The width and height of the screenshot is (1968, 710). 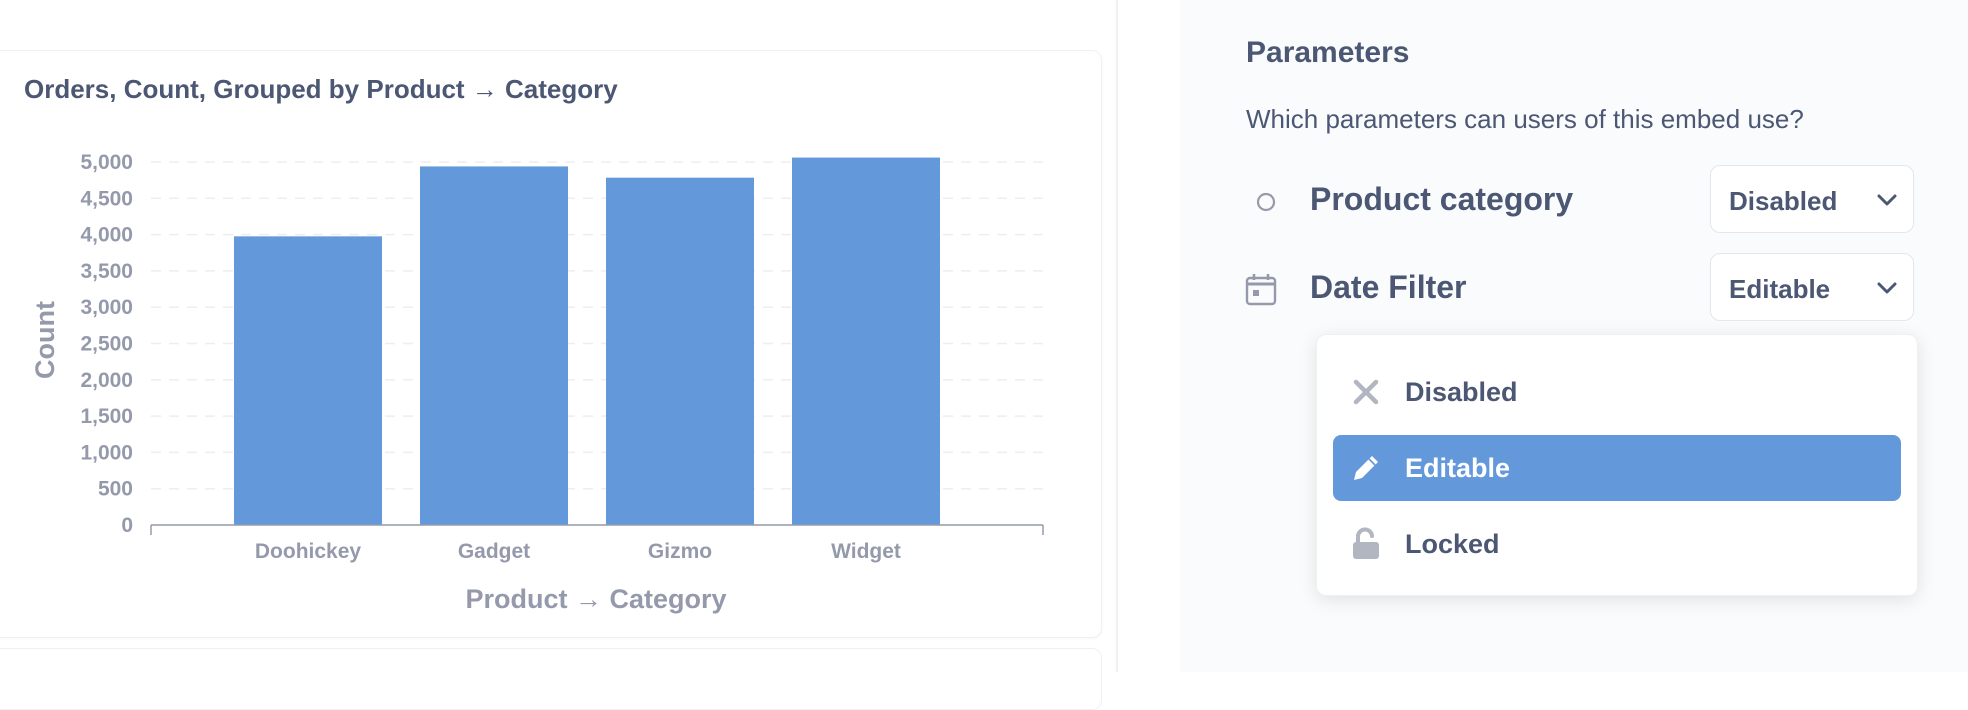 What do you see at coordinates (1580, 200) in the screenshot?
I see `param-row-product-category: Product category Disabled` at bounding box center [1580, 200].